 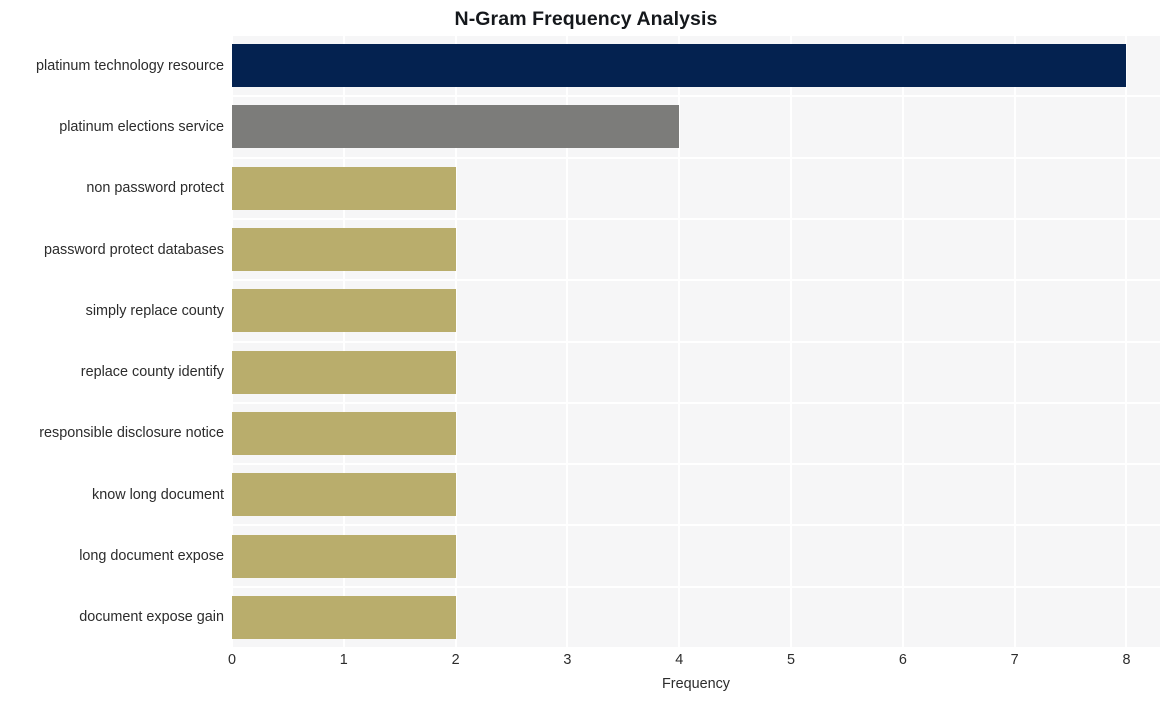 What do you see at coordinates (694, 661) in the screenshot?
I see `x-axis-tick-labels: 0 1 2 3 4 5 6 7 8` at bounding box center [694, 661].